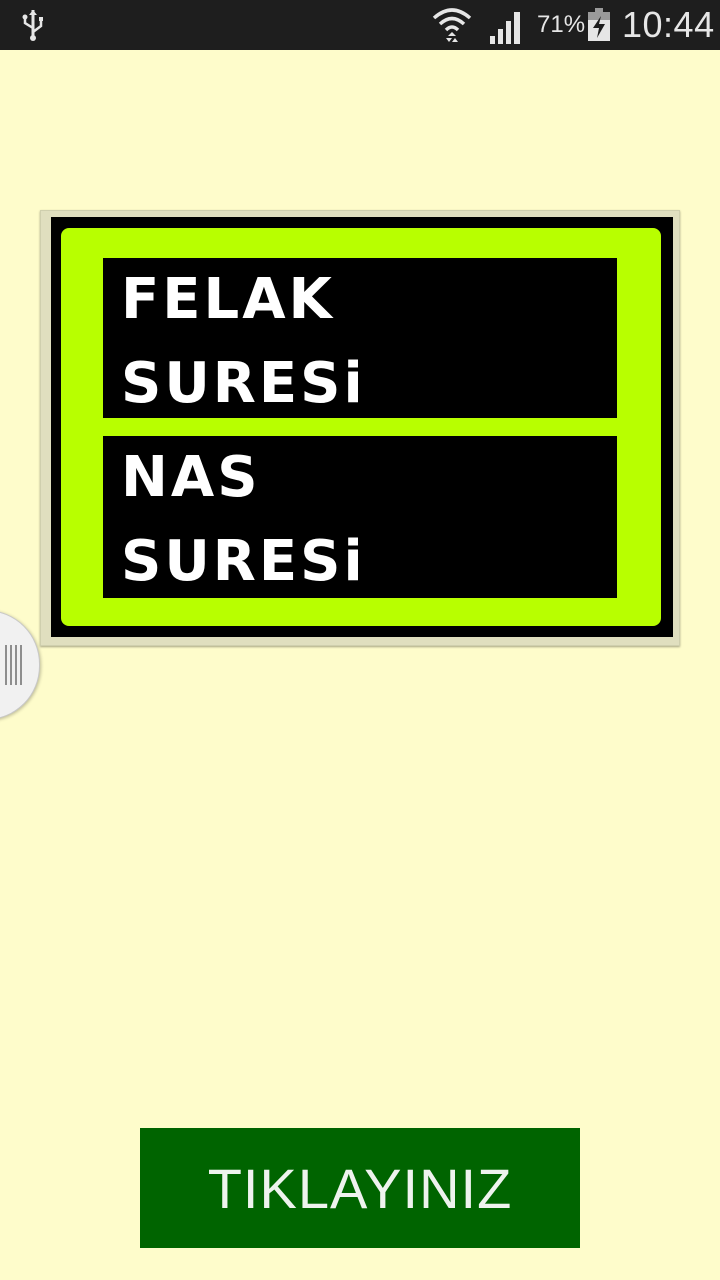 This screenshot has width=720, height=1280. Describe the element at coordinates (228, 299) in the screenshot. I see `felak-title: FELAK` at that location.